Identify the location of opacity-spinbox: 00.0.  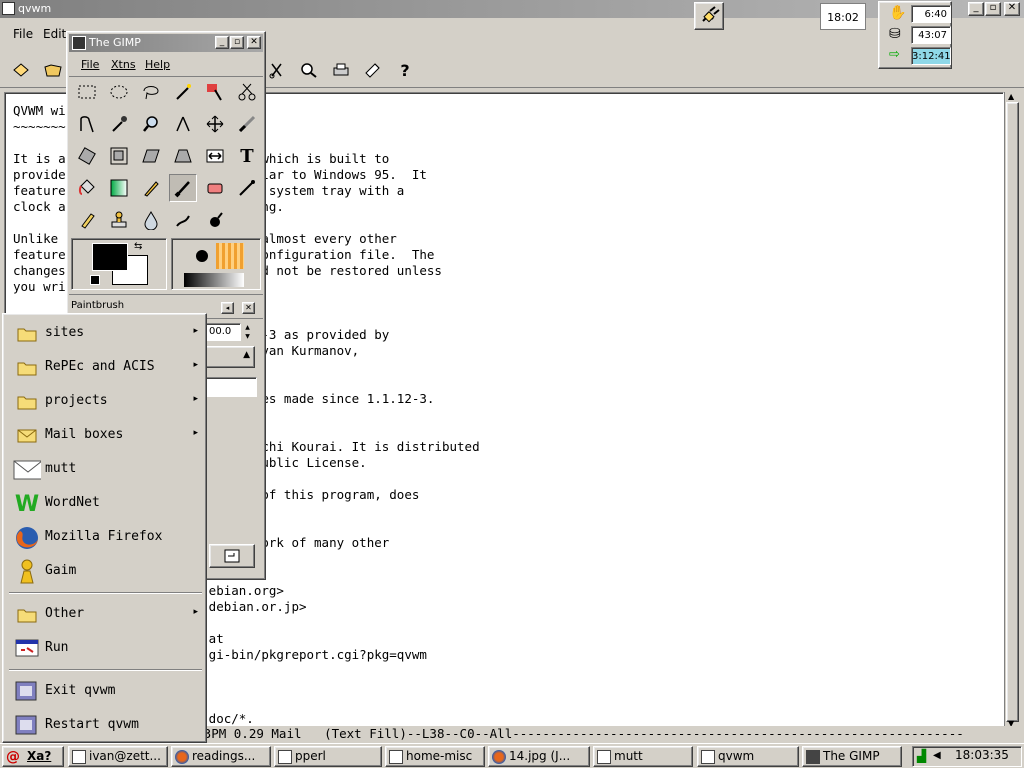
(223, 332).